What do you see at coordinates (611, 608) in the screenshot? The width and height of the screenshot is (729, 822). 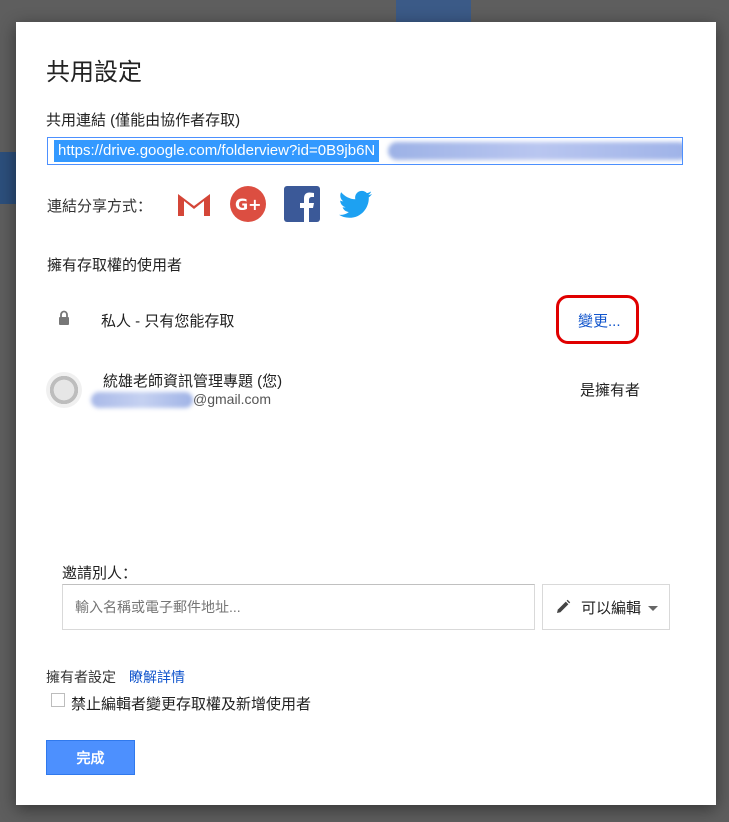 I see `permission-label: 可以編輯` at bounding box center [611, 608].